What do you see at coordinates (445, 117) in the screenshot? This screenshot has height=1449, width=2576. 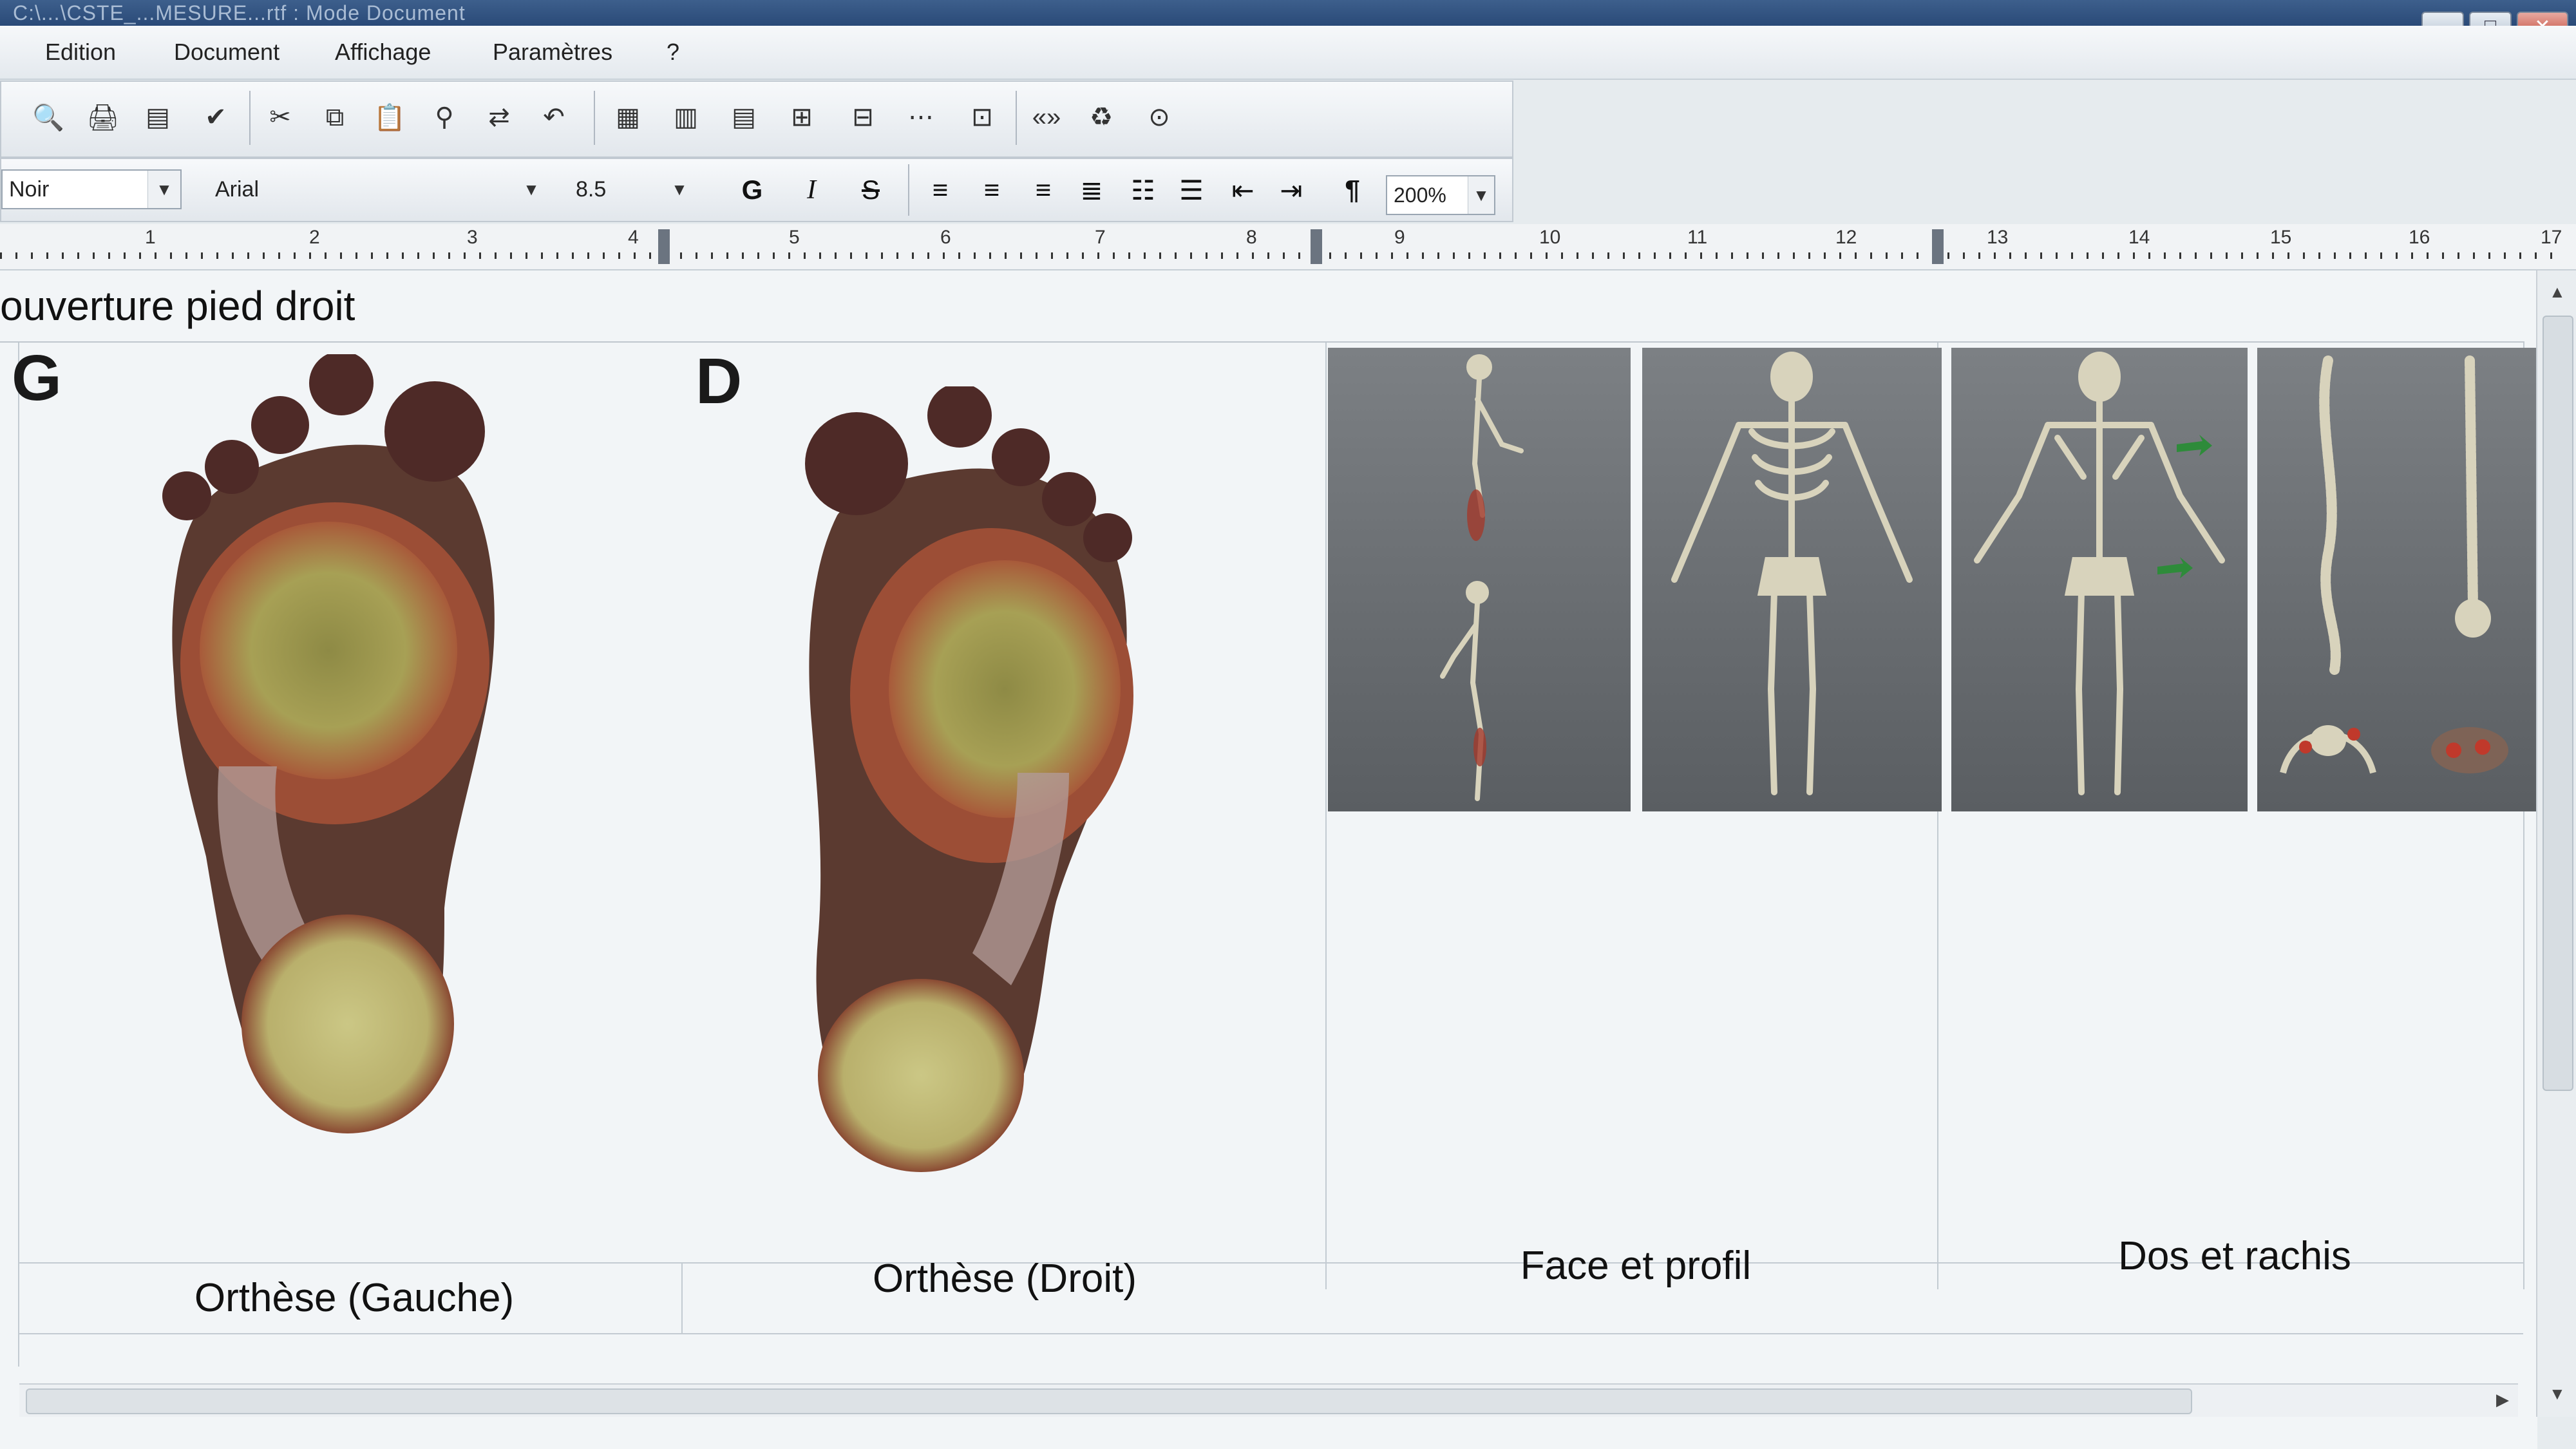 I see `find-icon: ⚲` at bounding box center [445, 117].